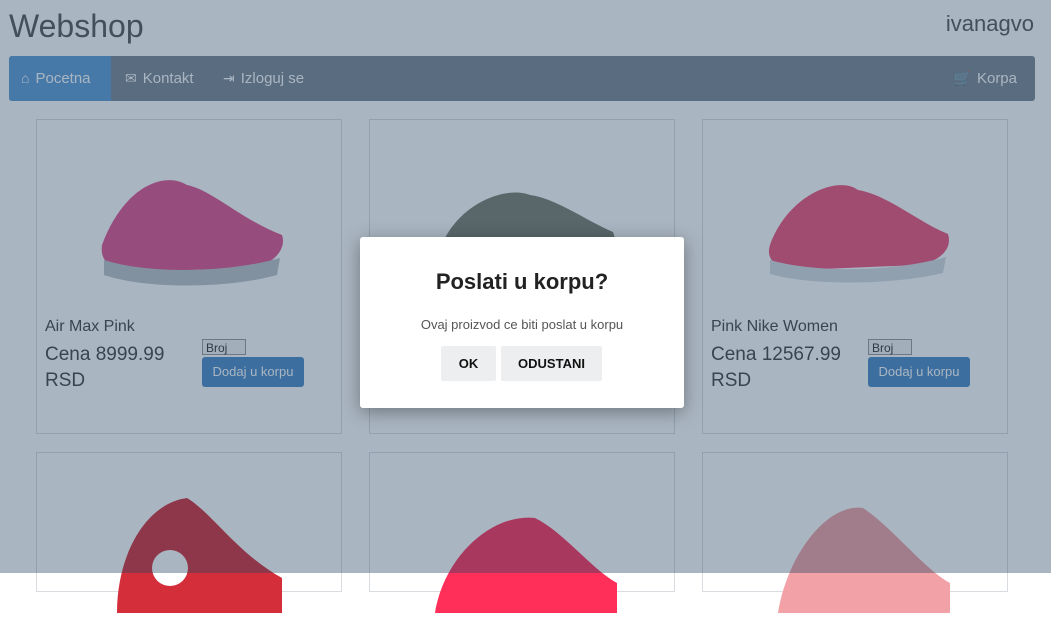  I want to click on ok-button: OK, so click(468, 363).